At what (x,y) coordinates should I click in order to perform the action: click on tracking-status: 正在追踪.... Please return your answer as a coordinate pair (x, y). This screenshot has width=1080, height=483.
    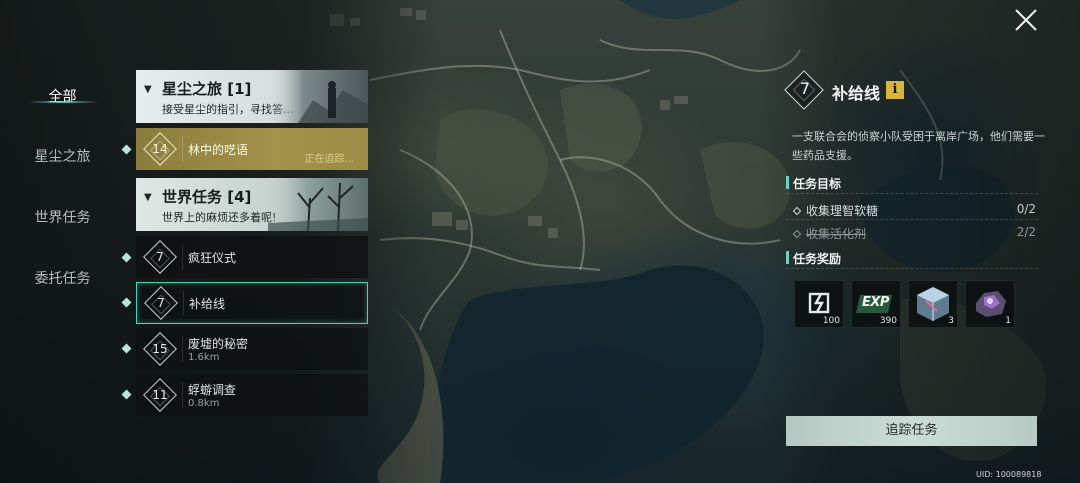
    Looking at the image, I should click on (329, 159).